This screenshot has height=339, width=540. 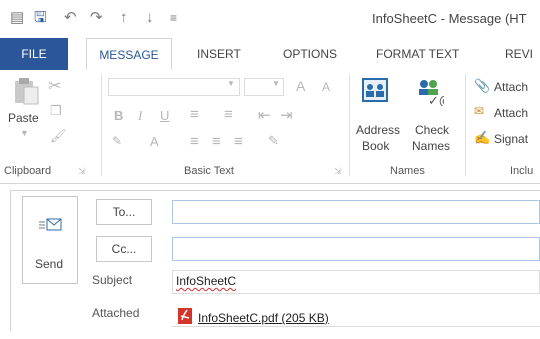 I want to click on attach-item-button: Attach, so click(x=511, y=113).